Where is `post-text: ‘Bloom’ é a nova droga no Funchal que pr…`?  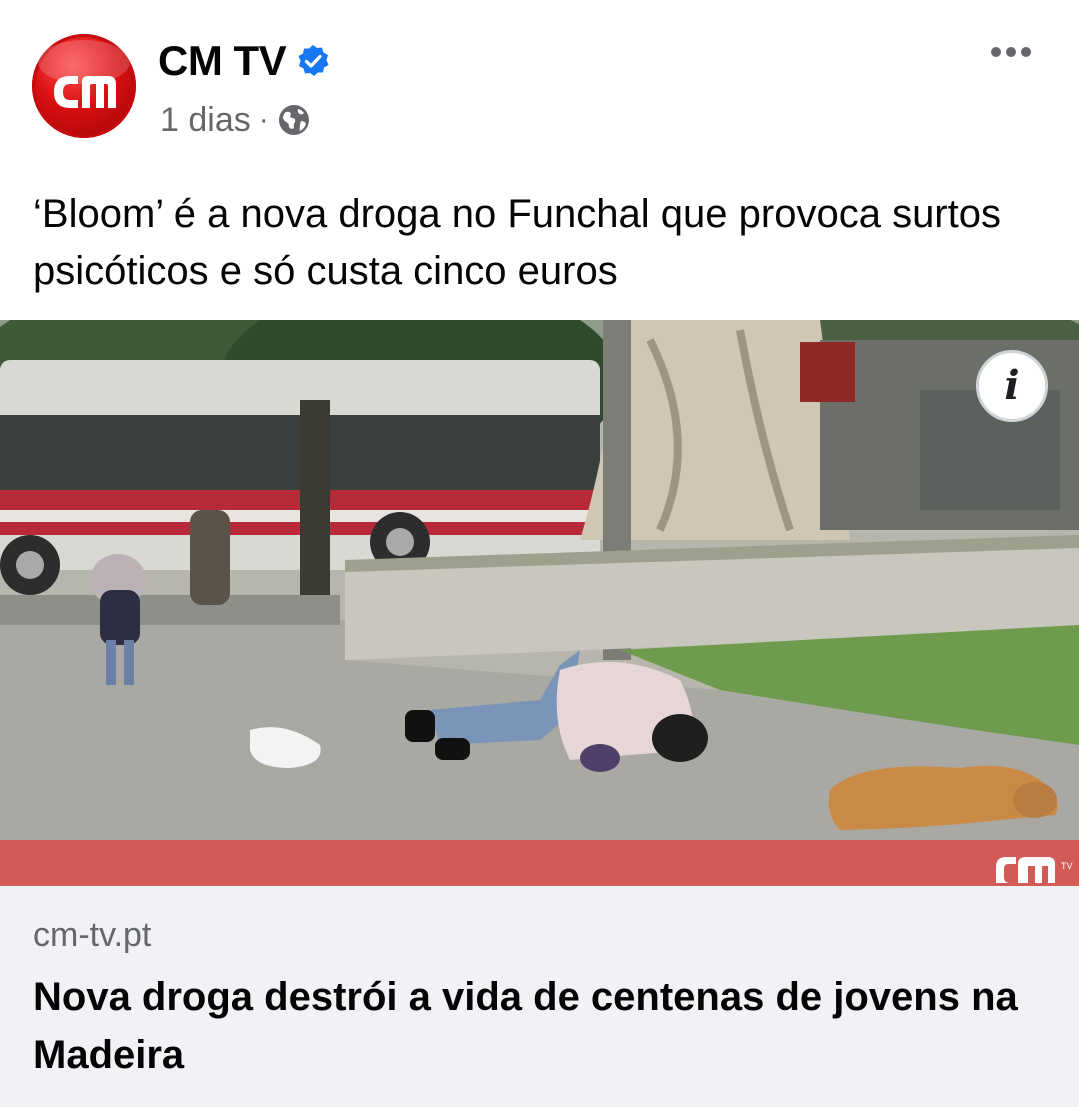
post-text: ‘Bloom’ é a nova droga no Funchal que pr… is located at coordinates (517, 242).